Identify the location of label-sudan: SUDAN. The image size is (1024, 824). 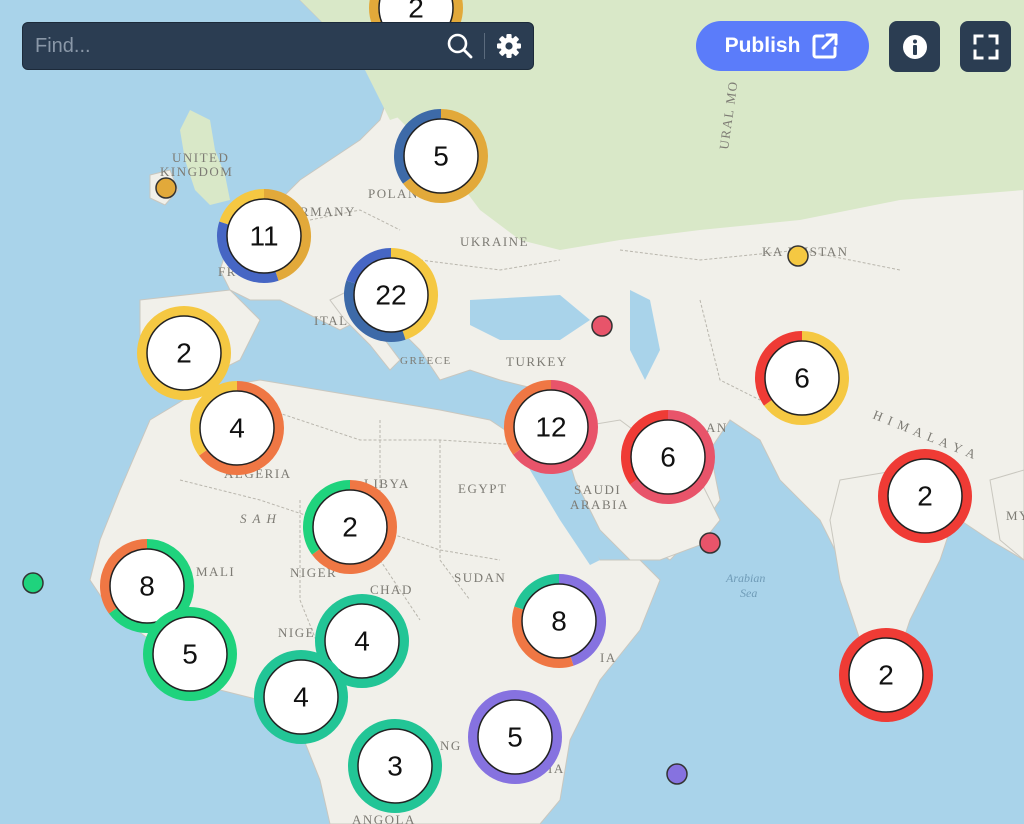
(480, 577).